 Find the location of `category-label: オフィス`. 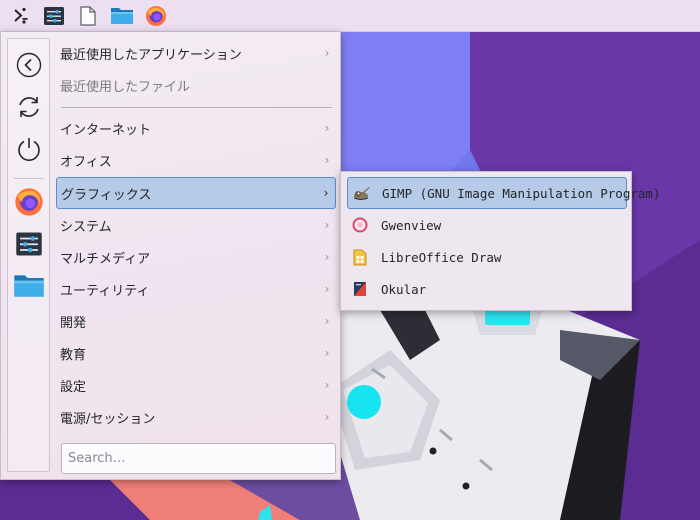

category-label: オフィス is located at coordinates (86, 162).